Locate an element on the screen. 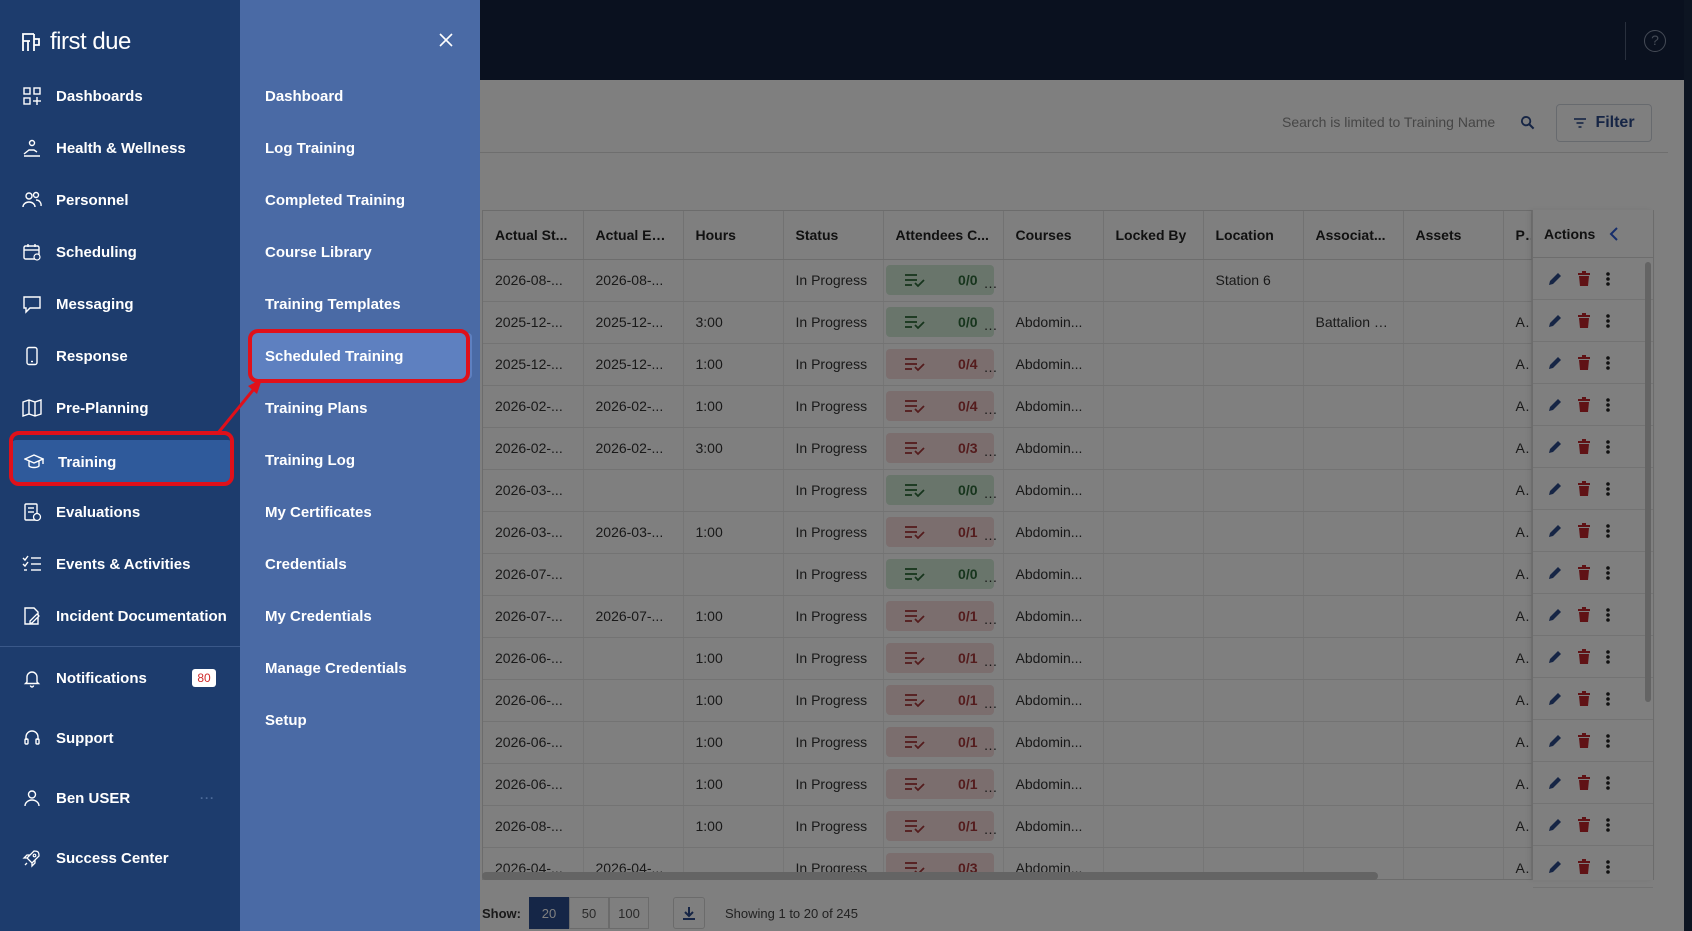  submenu-item-label: Training Log is located at coordinates (310, 460).